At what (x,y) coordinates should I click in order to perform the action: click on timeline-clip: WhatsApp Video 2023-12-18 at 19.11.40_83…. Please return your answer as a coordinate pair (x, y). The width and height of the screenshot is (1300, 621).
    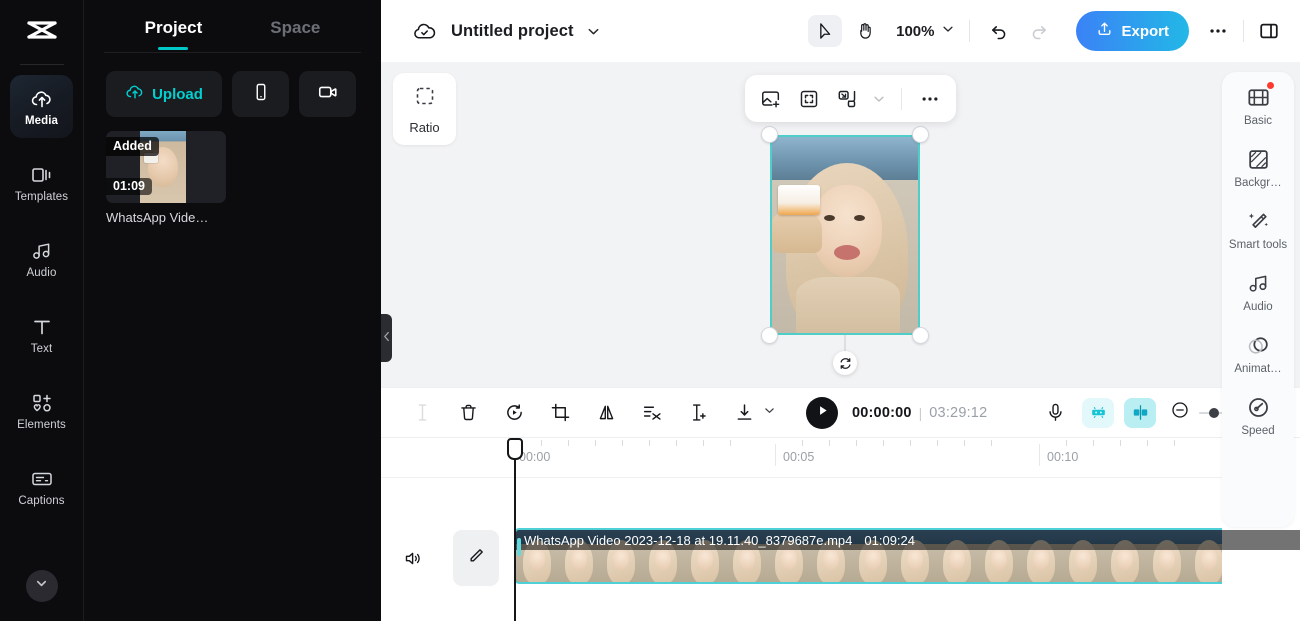
    Looking at the image, I should click on (907, 556).